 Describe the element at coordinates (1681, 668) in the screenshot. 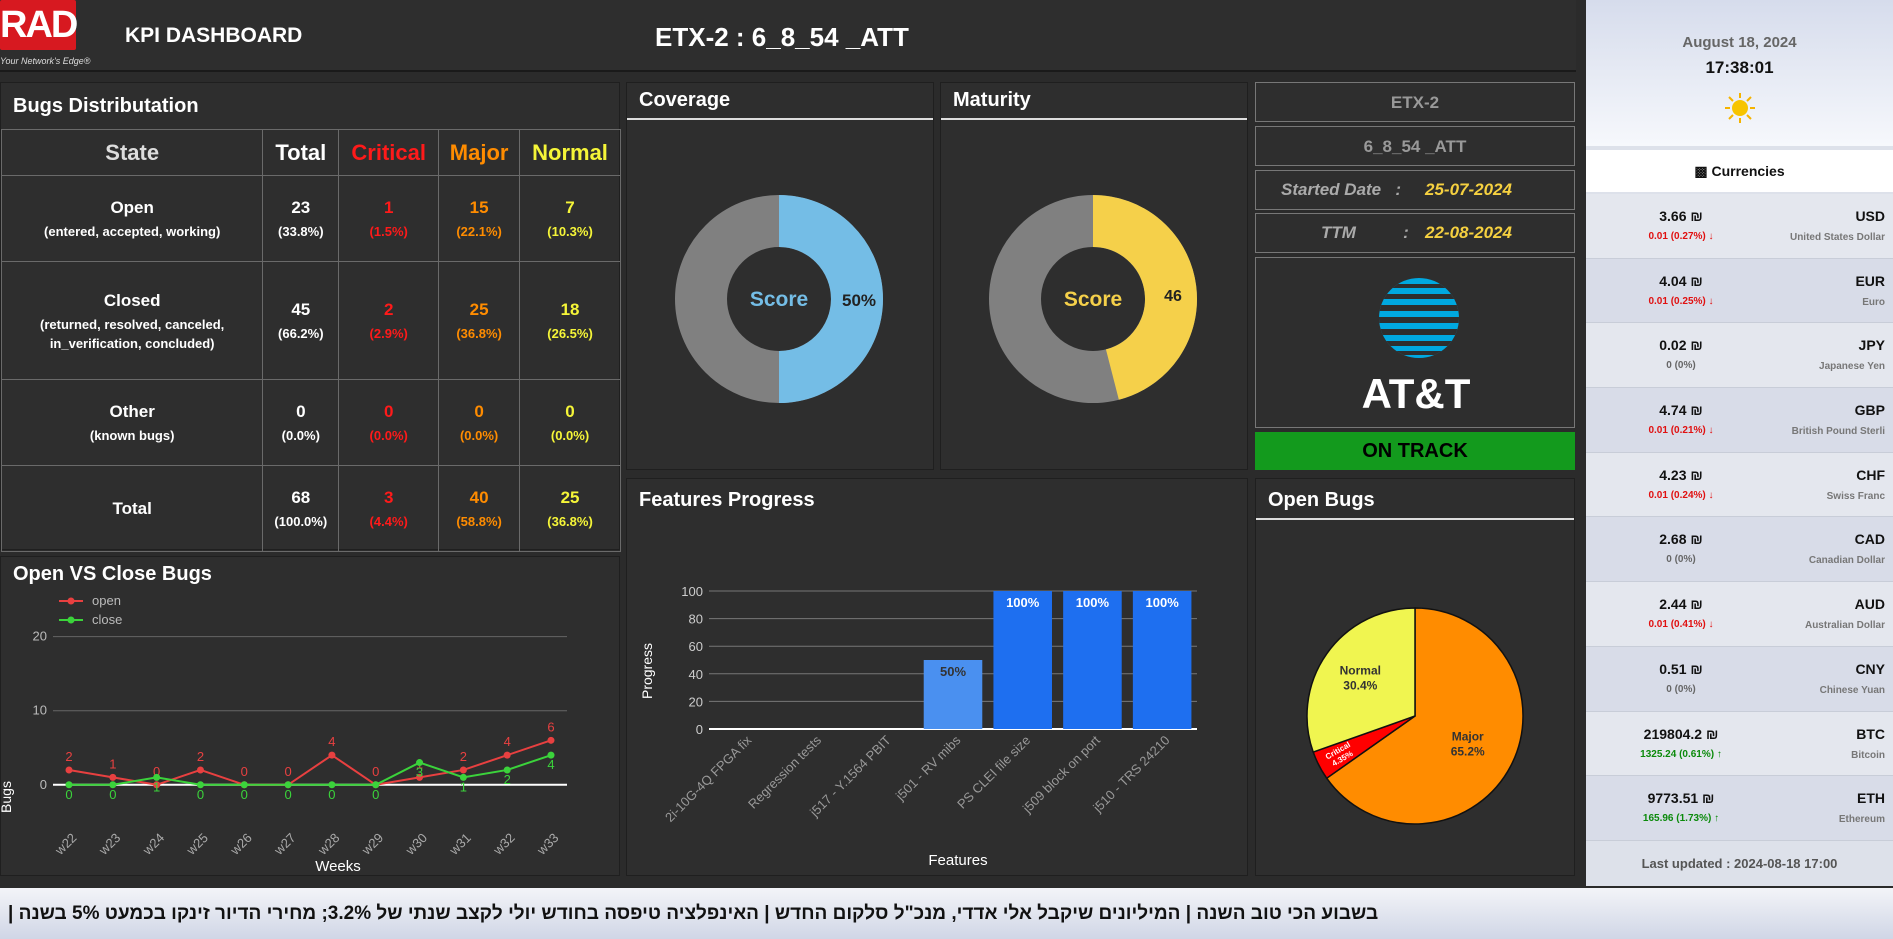

I see `currency-value: 0.51 ₪` at that location.